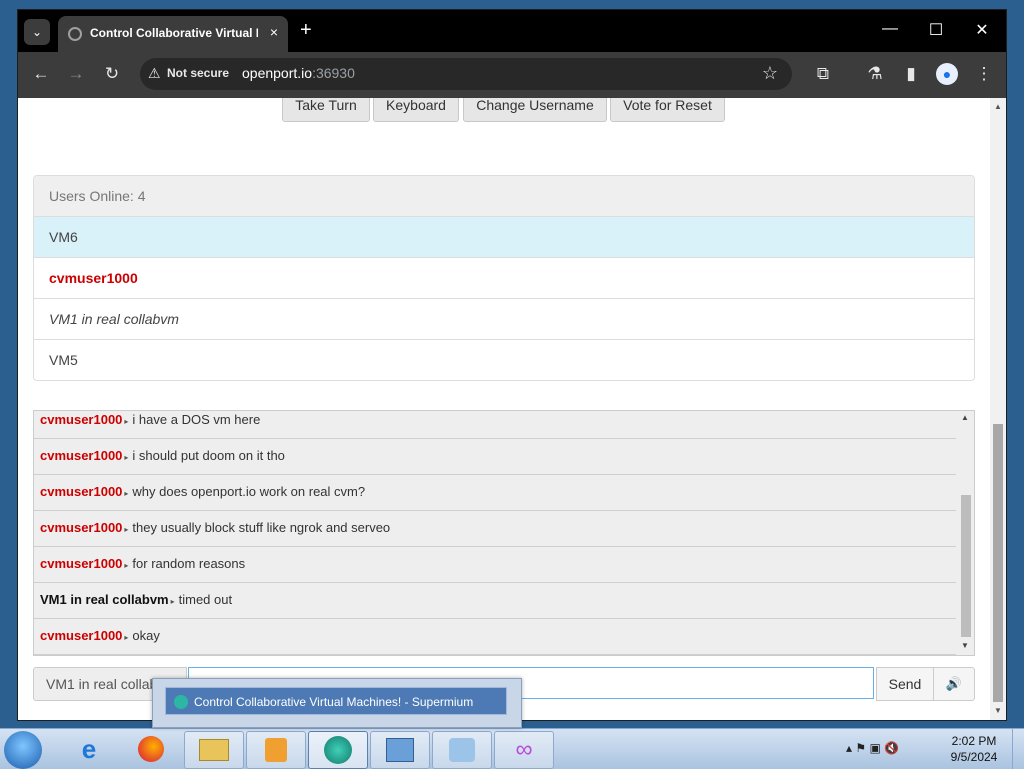 This screenshot has width=1024, height=769. Describe the element at coordinates (890, 29) in the screenshot. I see `minimize-button: —` at that location.